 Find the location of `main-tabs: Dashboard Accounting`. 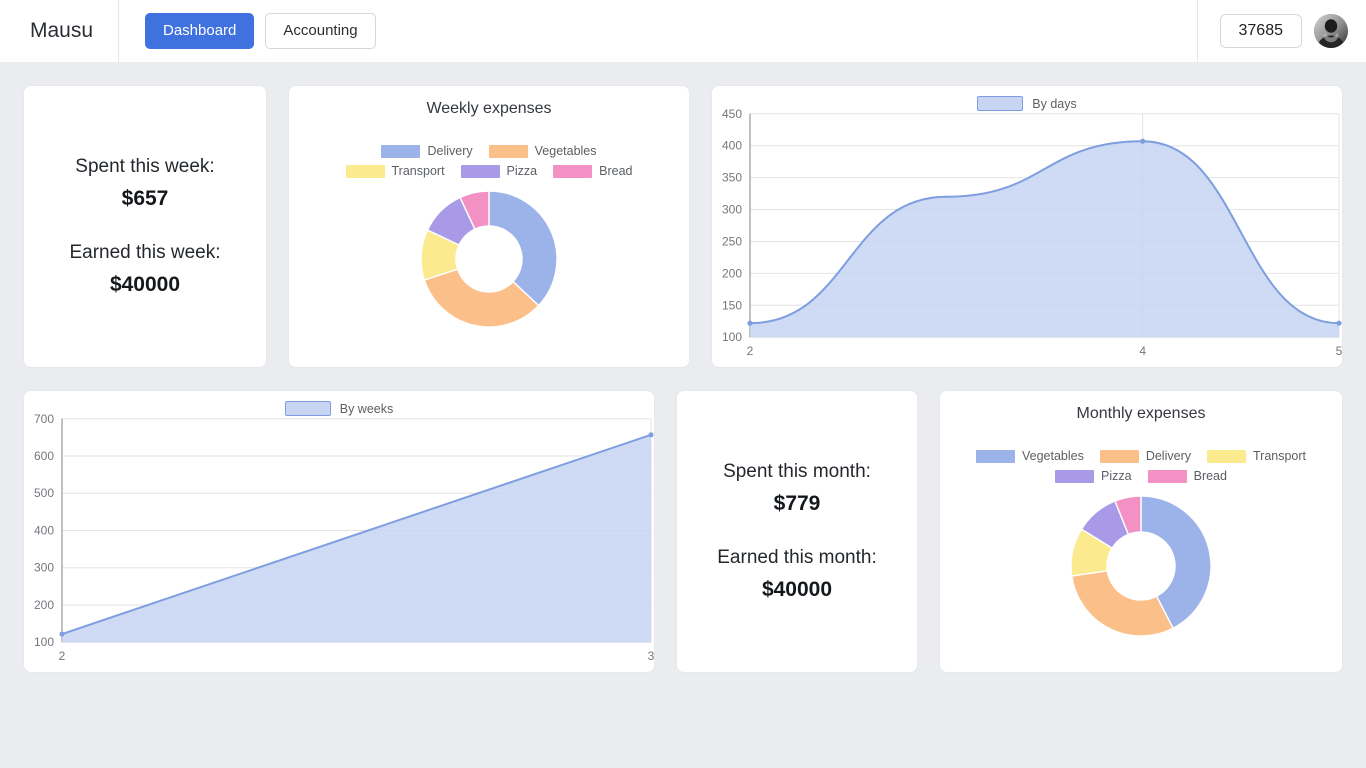

main-tabs: Dashboard Accounting is located at coordinates (247, 31).